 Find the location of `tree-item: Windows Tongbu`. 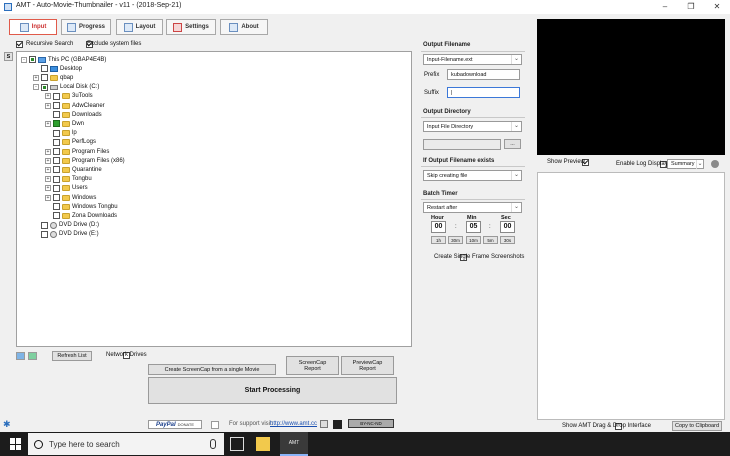

tree-item: Windows Tongbu is located at coordinates (81, 206).